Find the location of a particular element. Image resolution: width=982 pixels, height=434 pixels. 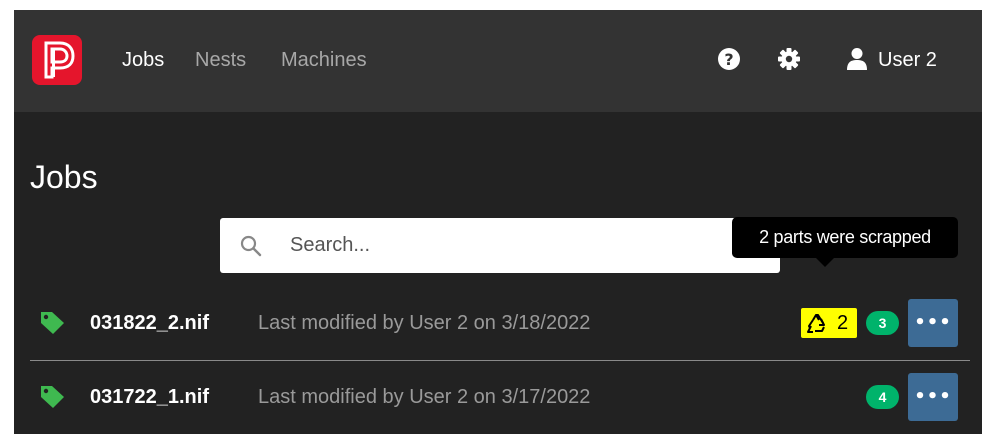

recycle-icon is located at coordinates (816, 323).